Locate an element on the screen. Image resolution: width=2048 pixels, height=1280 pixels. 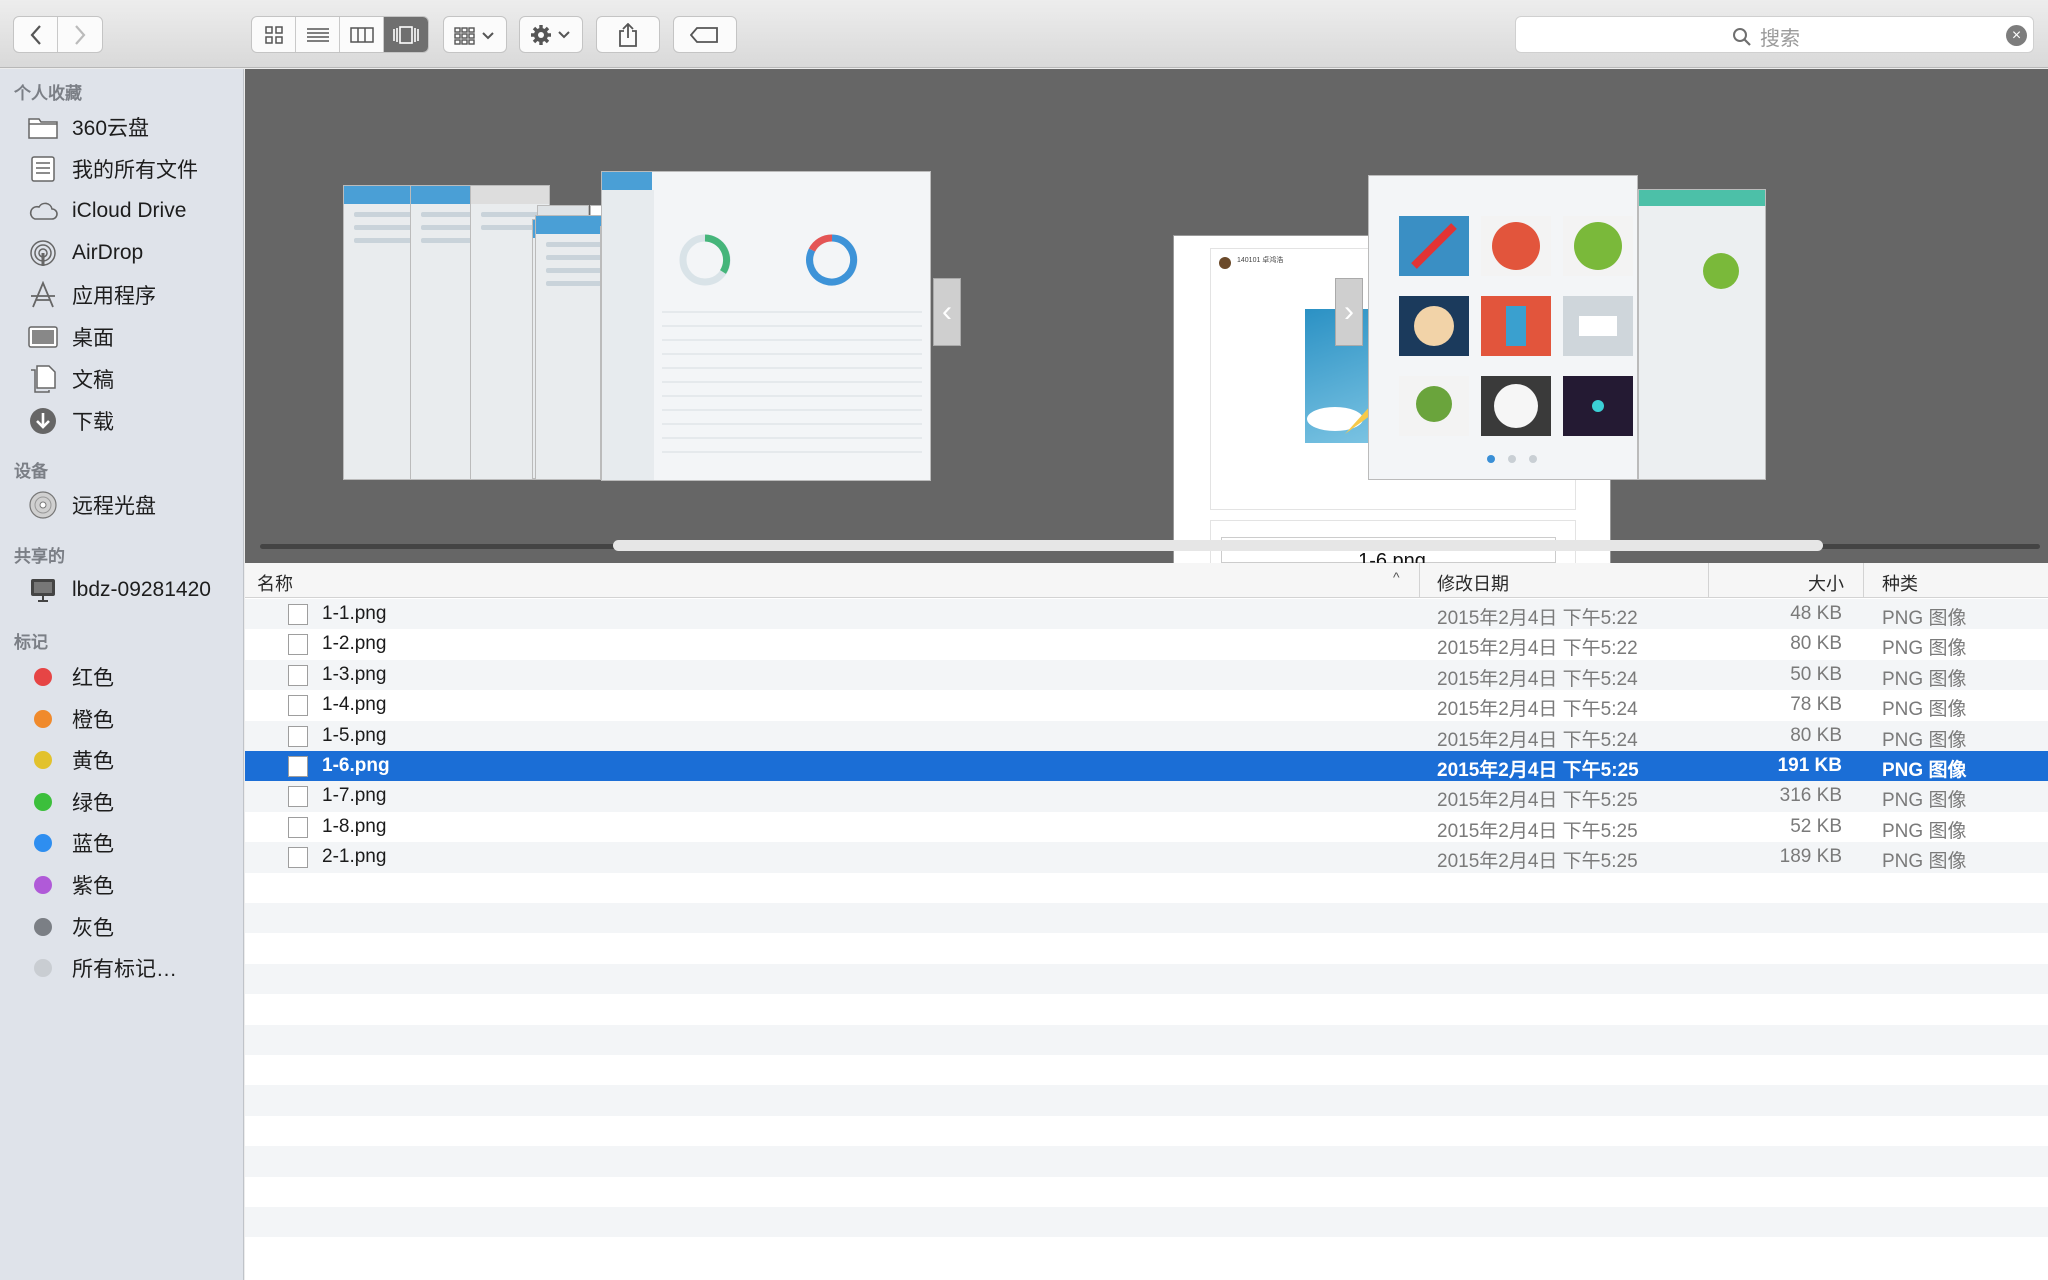
list-view-button is located at coordinates (318, 34).